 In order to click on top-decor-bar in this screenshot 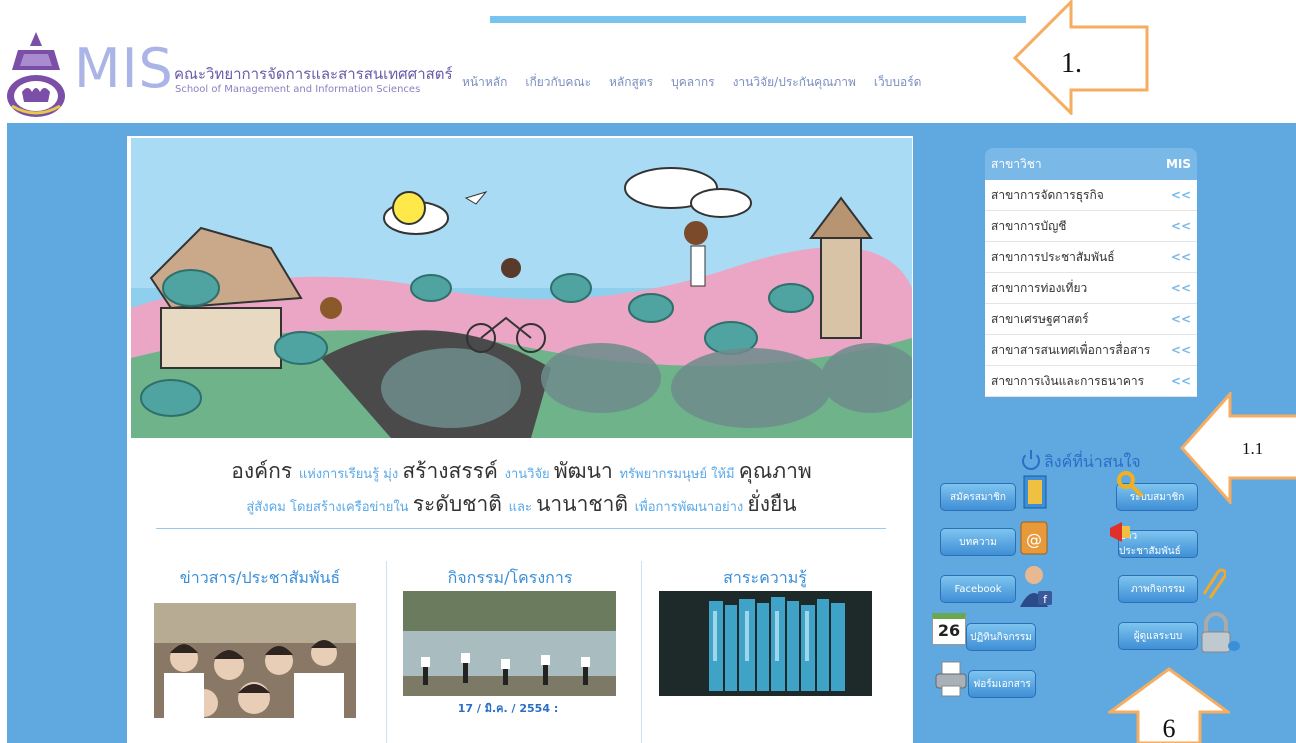, I will do `click(758, 19)`.